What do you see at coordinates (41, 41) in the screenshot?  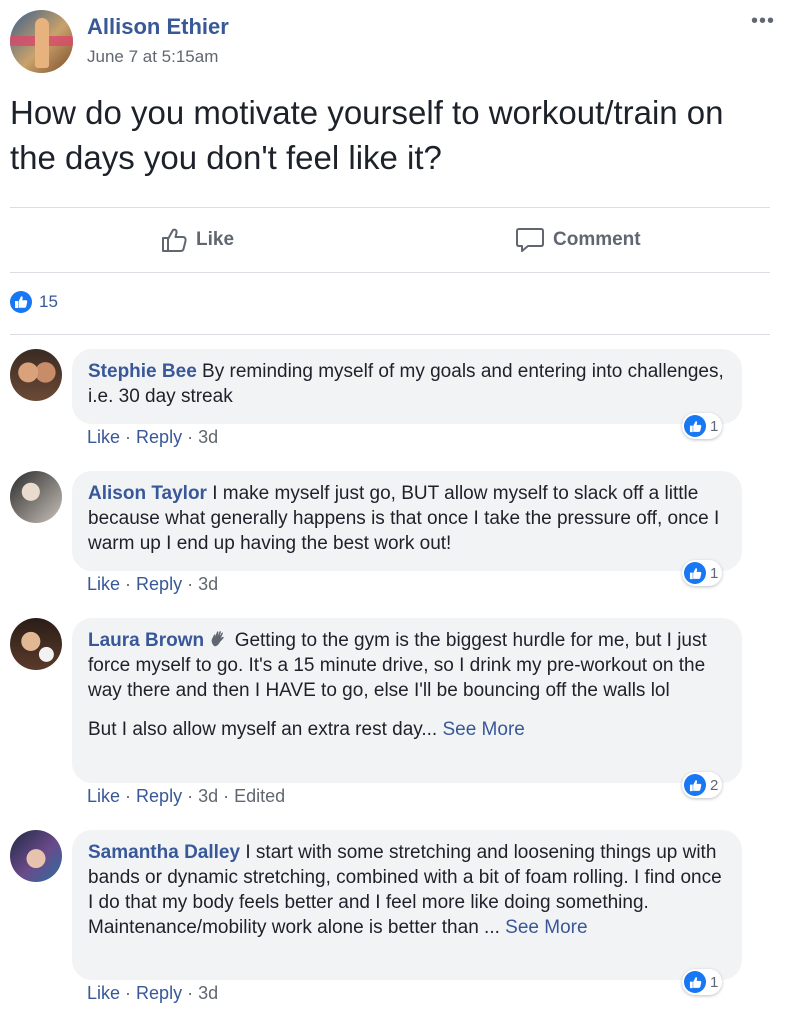 I see `author-avatar` at bounding box center [41, 41].